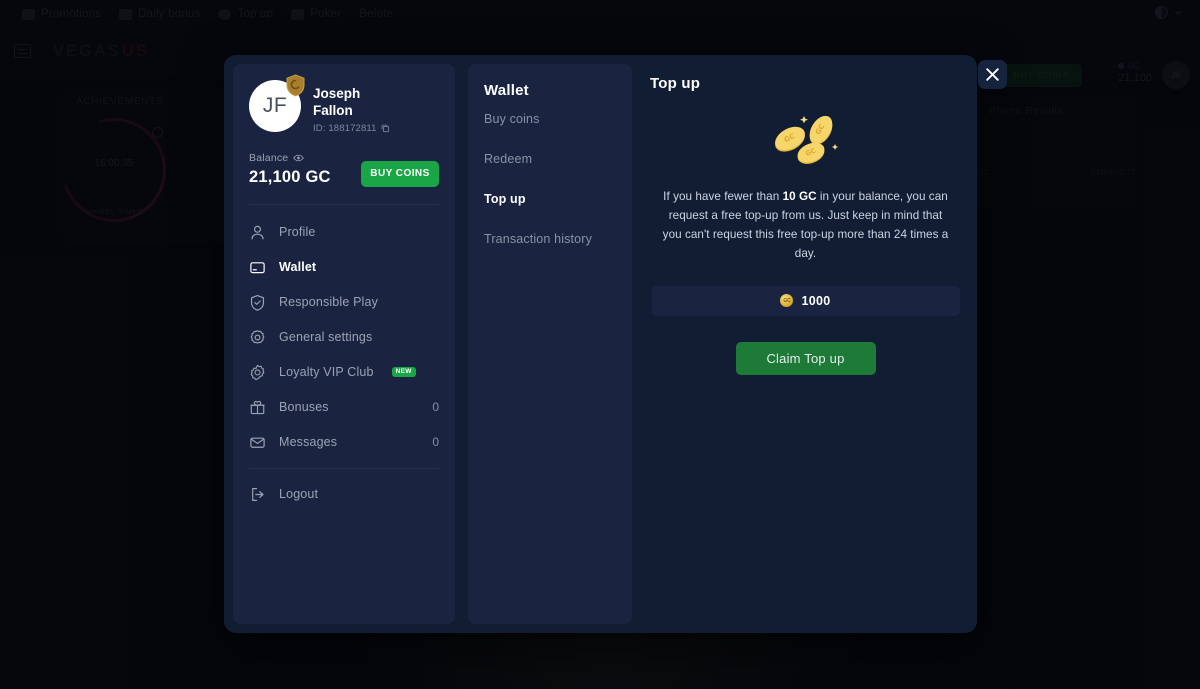 The height and width of the screenshot is (689, 1200). Describe the element at coordinates (344, 407) in the screenshot. I see `sidebar-item-bonuses: Bonuses 0` at that location.